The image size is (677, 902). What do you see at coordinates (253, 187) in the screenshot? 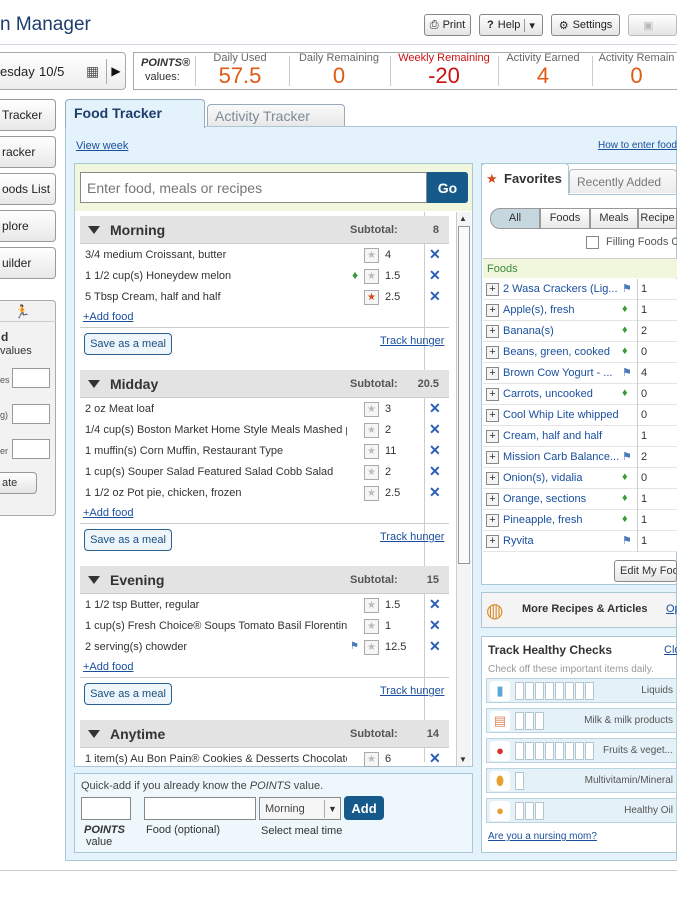
I see `food-search-input` at bounding box center [253, 187].